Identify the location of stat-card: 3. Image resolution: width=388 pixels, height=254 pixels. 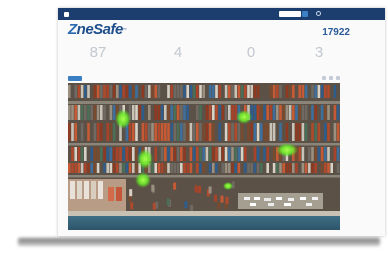
(319, 52).